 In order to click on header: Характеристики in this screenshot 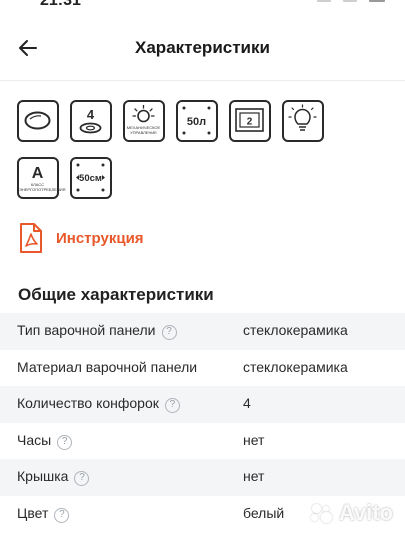, I will do `click(202, 49)`.